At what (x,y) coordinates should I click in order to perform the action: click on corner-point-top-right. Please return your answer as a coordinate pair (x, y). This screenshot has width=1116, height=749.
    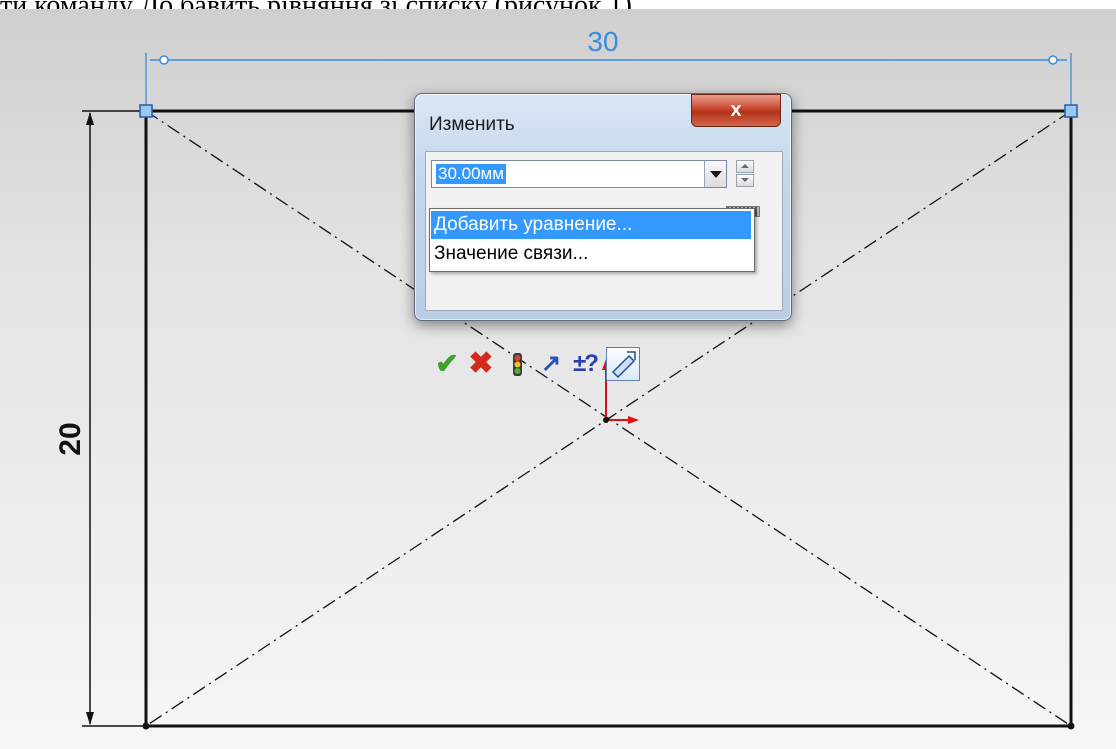
    Looking at the image, I should click on (1071, 111).